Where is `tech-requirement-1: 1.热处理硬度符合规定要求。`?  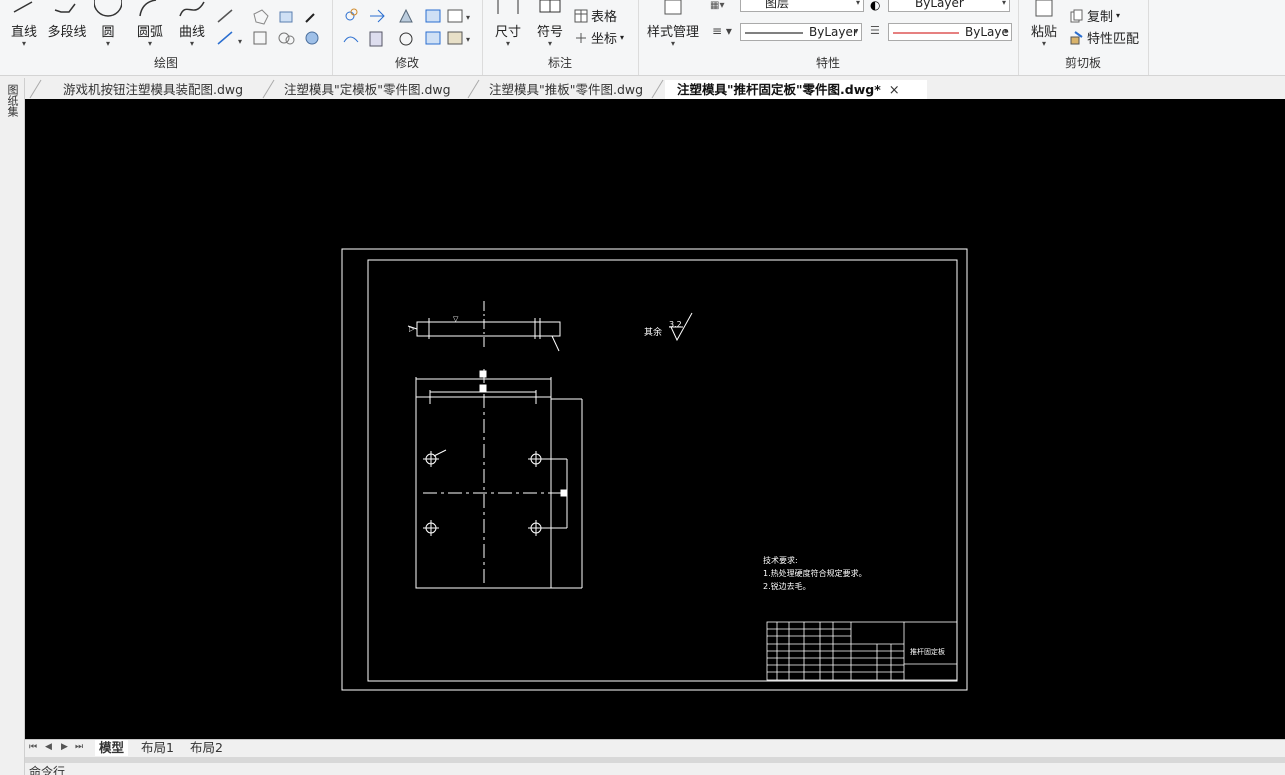
tech-requirement-1: 1.热处理硬度符合规定要求。 is located at coordinates (815, 573).